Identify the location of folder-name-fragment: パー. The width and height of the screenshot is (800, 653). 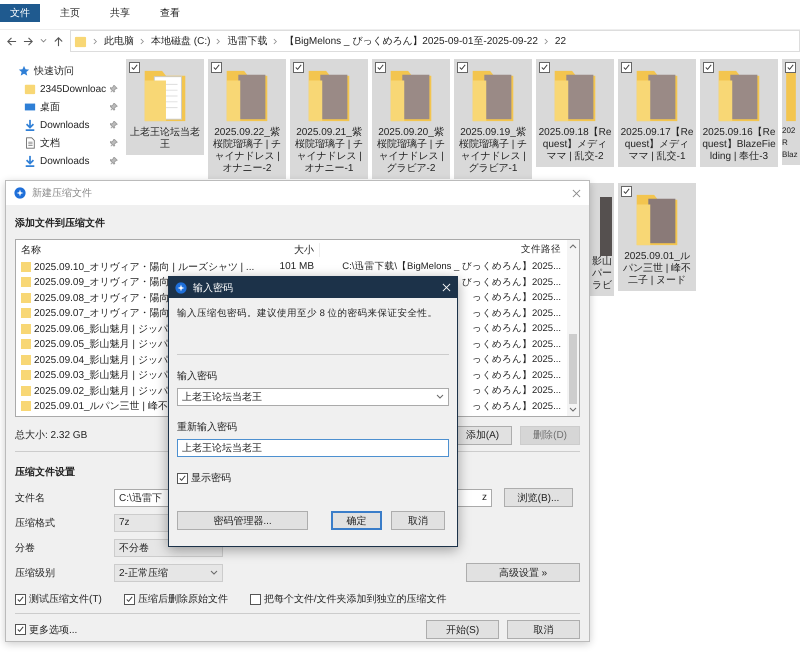
(602, 274).